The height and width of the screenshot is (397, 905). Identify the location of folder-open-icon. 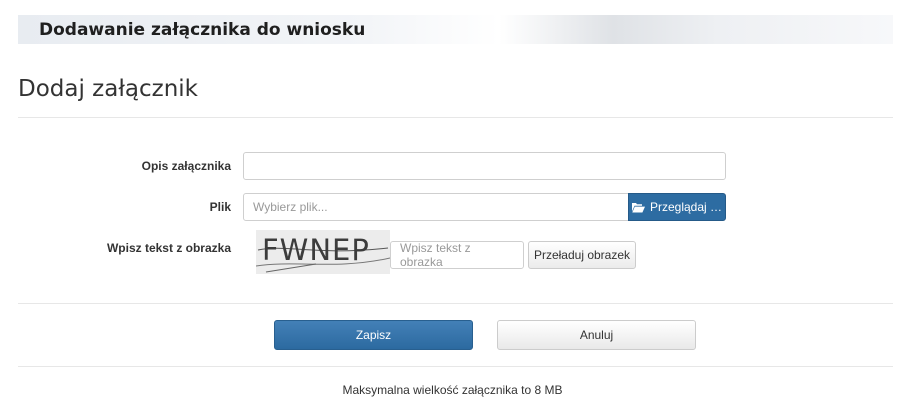
(638, 207).